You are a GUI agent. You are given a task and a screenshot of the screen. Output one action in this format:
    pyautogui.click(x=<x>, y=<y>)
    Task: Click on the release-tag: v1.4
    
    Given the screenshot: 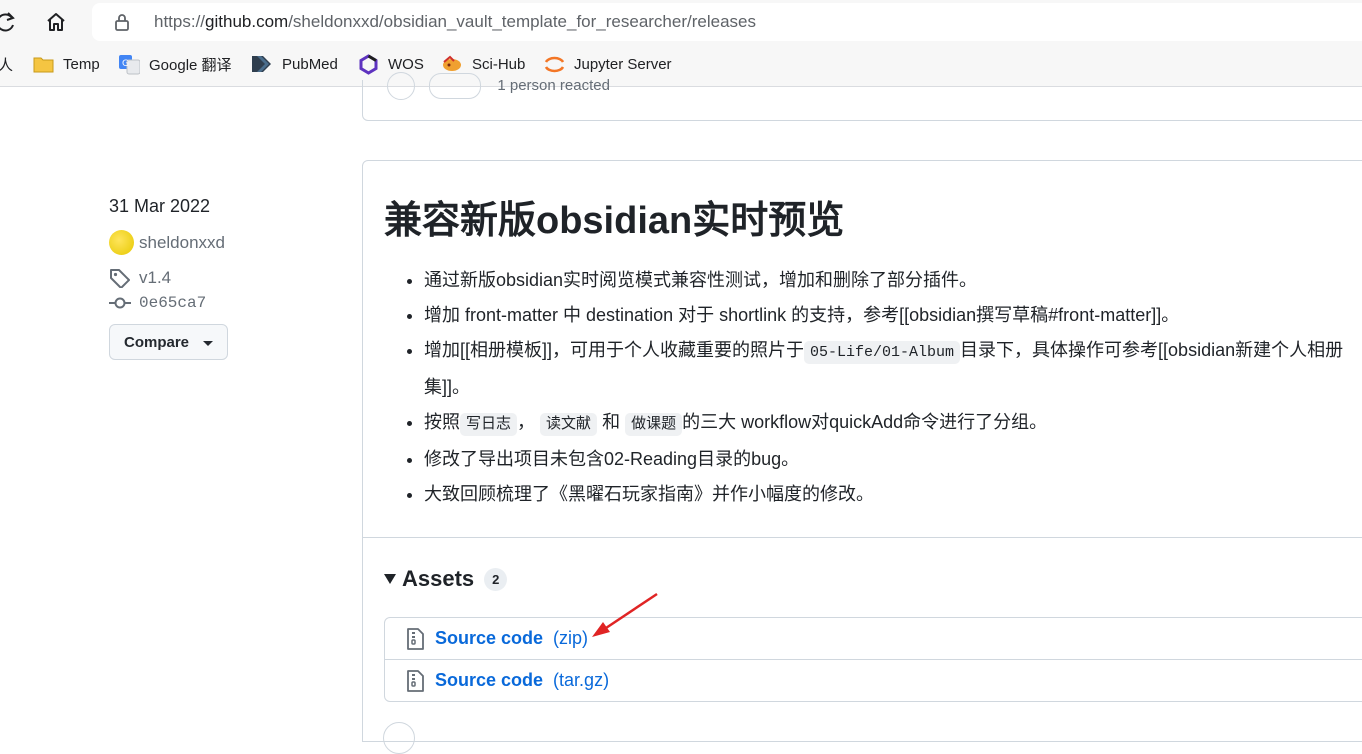 What is the action you would take?
    pyautogui.click(x=168, y=278)
    